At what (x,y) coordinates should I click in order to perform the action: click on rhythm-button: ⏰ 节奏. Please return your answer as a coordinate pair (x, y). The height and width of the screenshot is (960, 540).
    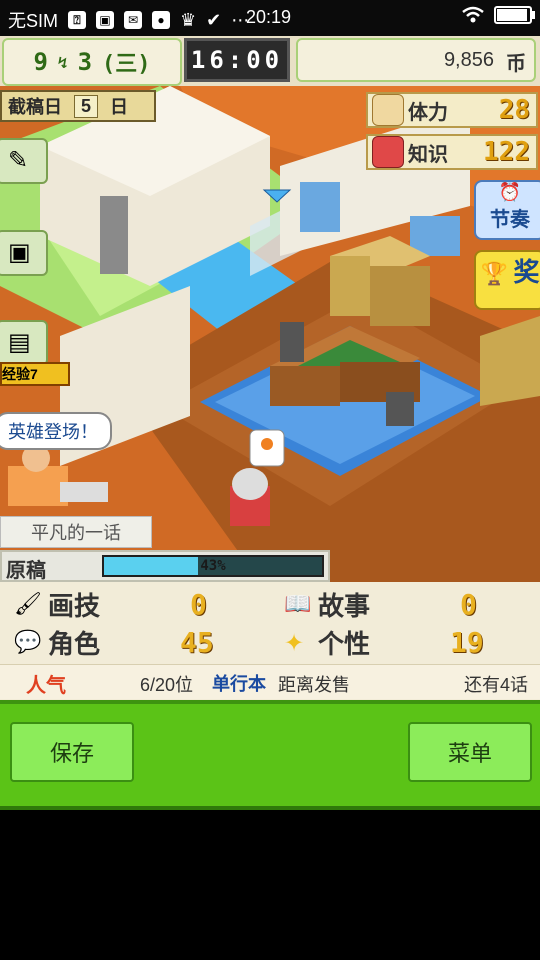
    Looking at the image, I should click on (507, 210).